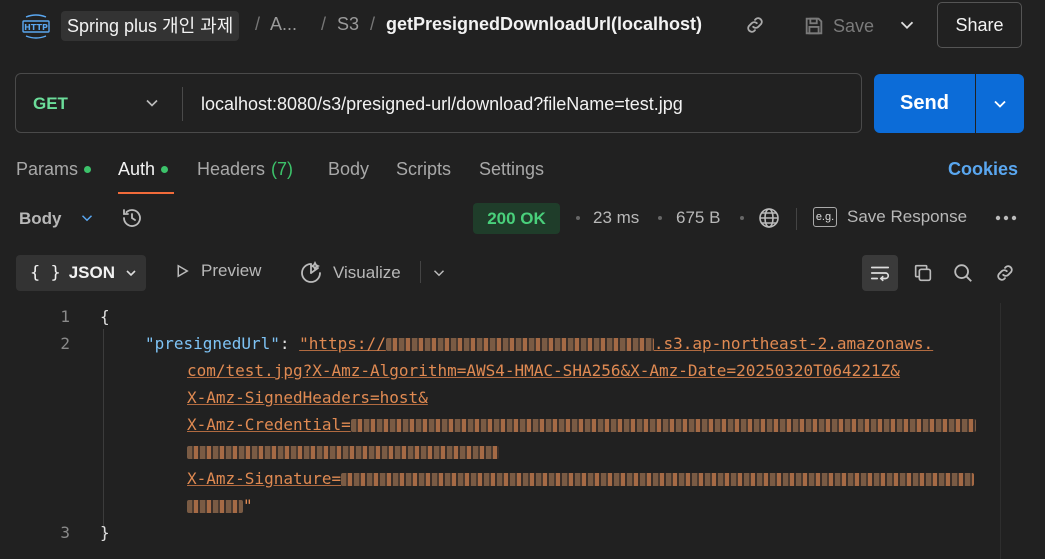 This screenshot has width=1045, height=559. Describe the element at coordinates (923, 273) in the screenshot. I see `copy-icon` at that location.